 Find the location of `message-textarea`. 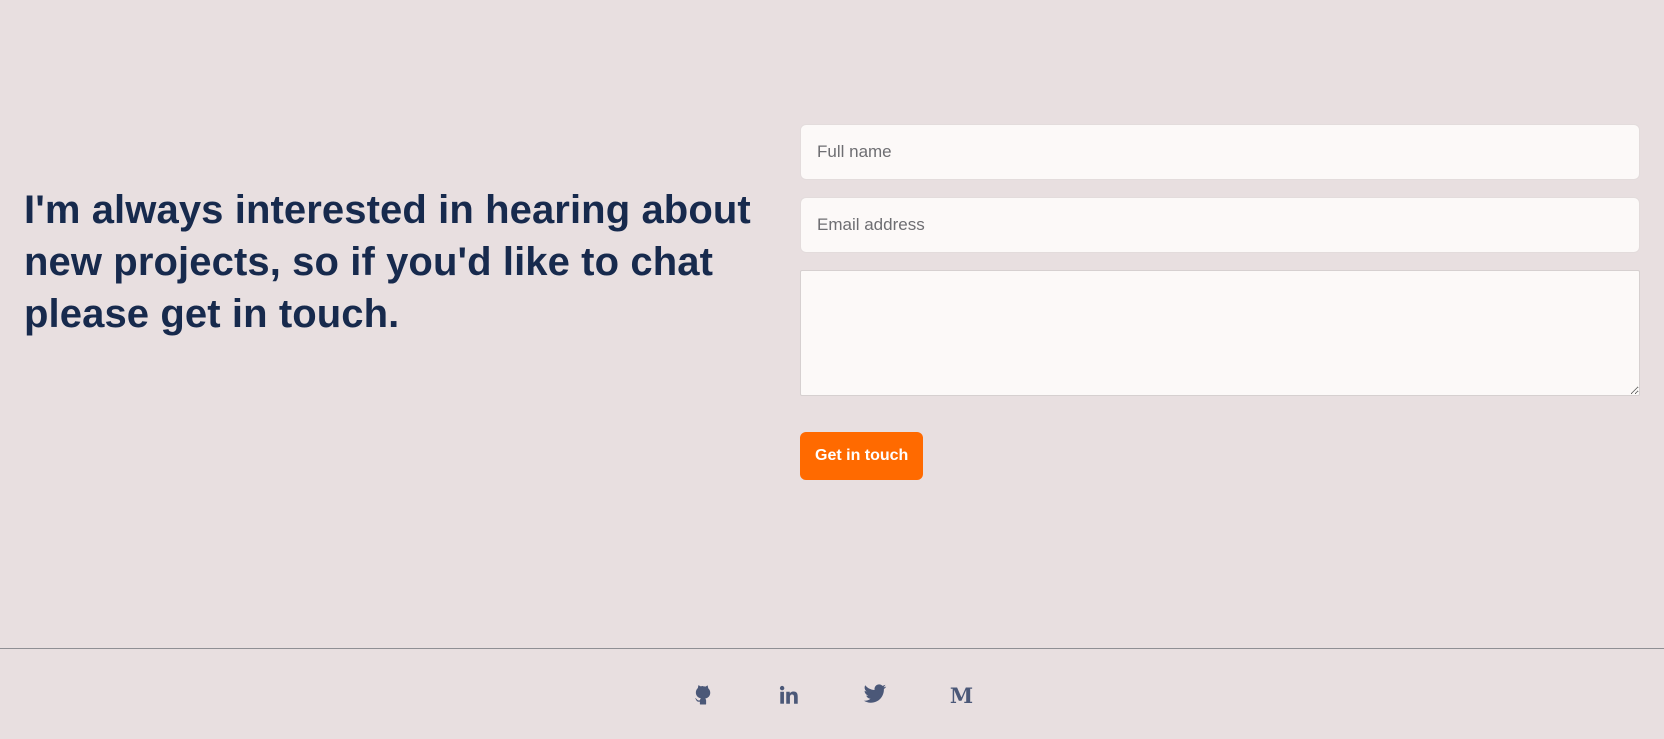

message-textarea is located at coordinates (1220, 333).